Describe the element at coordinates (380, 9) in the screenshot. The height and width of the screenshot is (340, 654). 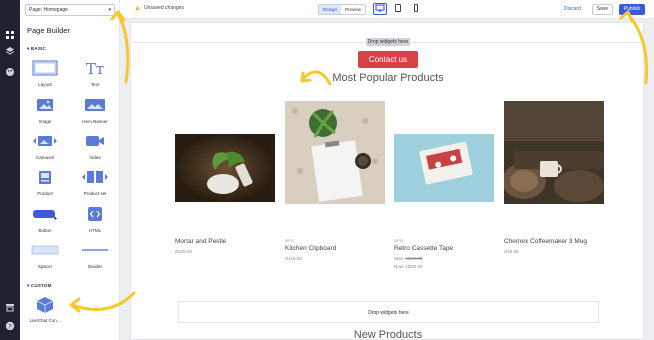
I see `desktop-icon` at that location.